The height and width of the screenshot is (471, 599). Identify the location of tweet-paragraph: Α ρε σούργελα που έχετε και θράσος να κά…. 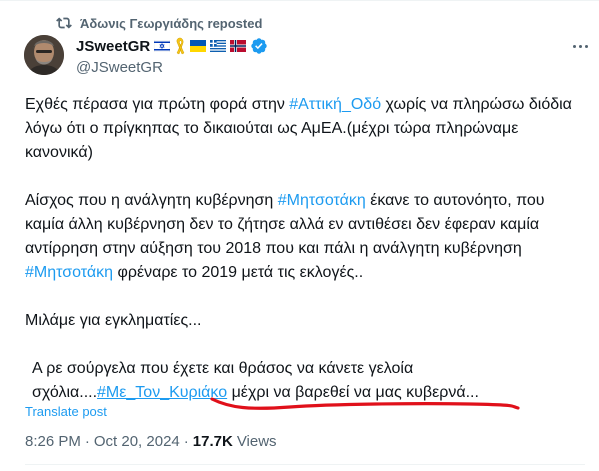
(305, 381).